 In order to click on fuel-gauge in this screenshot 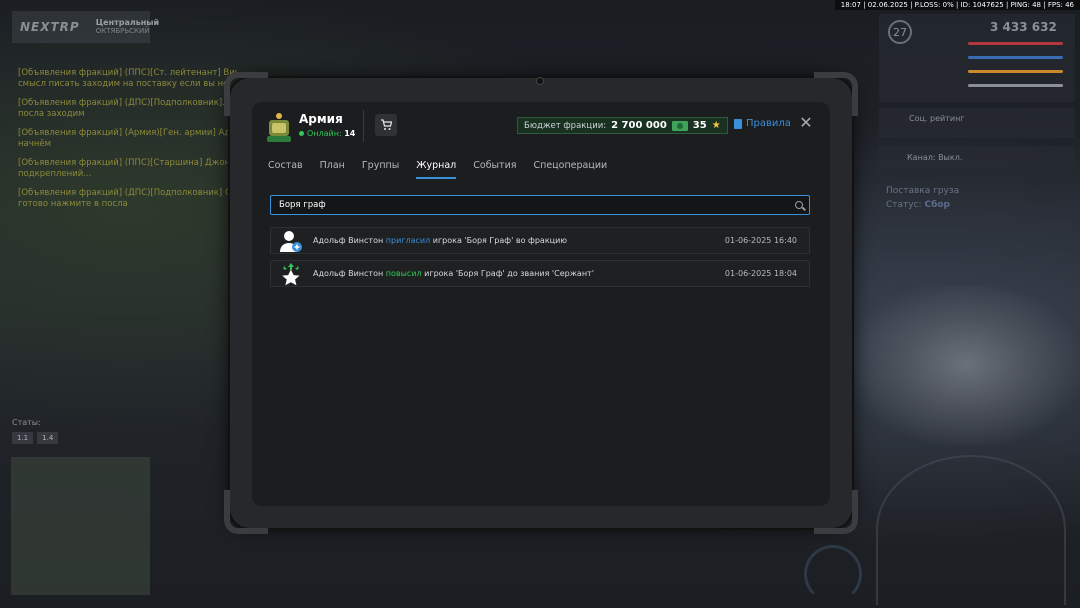, I will do `click(833, 574)`.